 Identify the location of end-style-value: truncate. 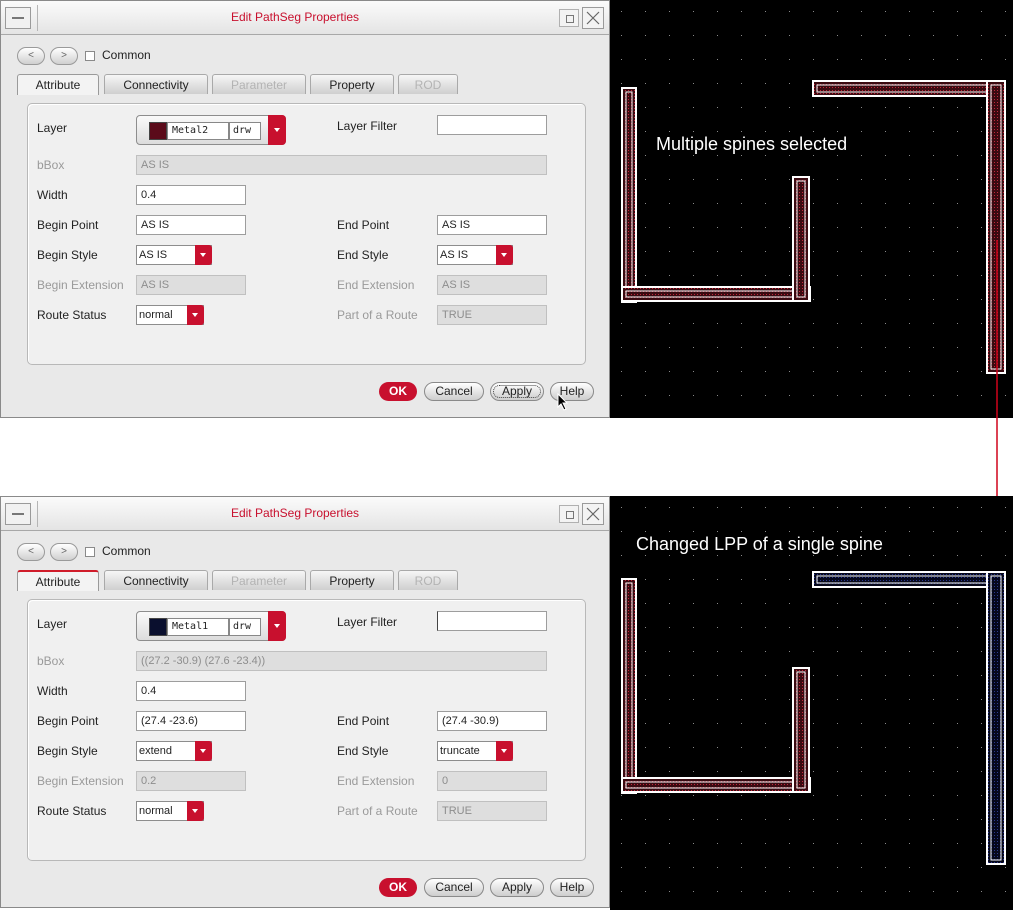
(460, 751).